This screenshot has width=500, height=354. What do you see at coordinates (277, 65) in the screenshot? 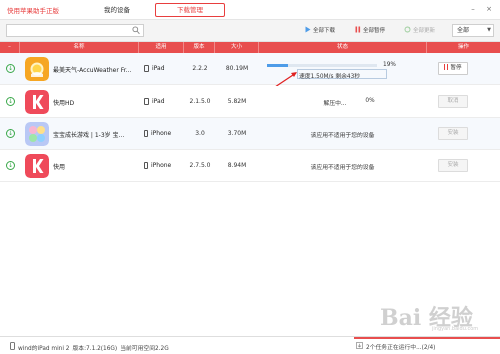
I see `download-progress-fill` at bounding box center [277, 65].